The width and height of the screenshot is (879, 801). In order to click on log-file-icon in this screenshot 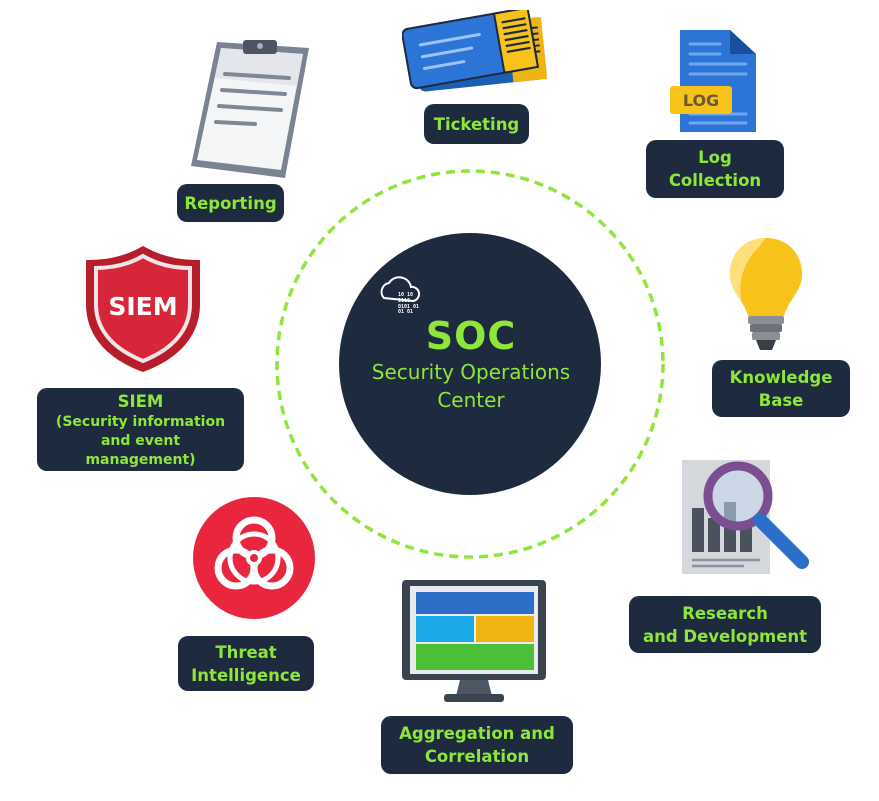, I will do `click(713, 81)`.